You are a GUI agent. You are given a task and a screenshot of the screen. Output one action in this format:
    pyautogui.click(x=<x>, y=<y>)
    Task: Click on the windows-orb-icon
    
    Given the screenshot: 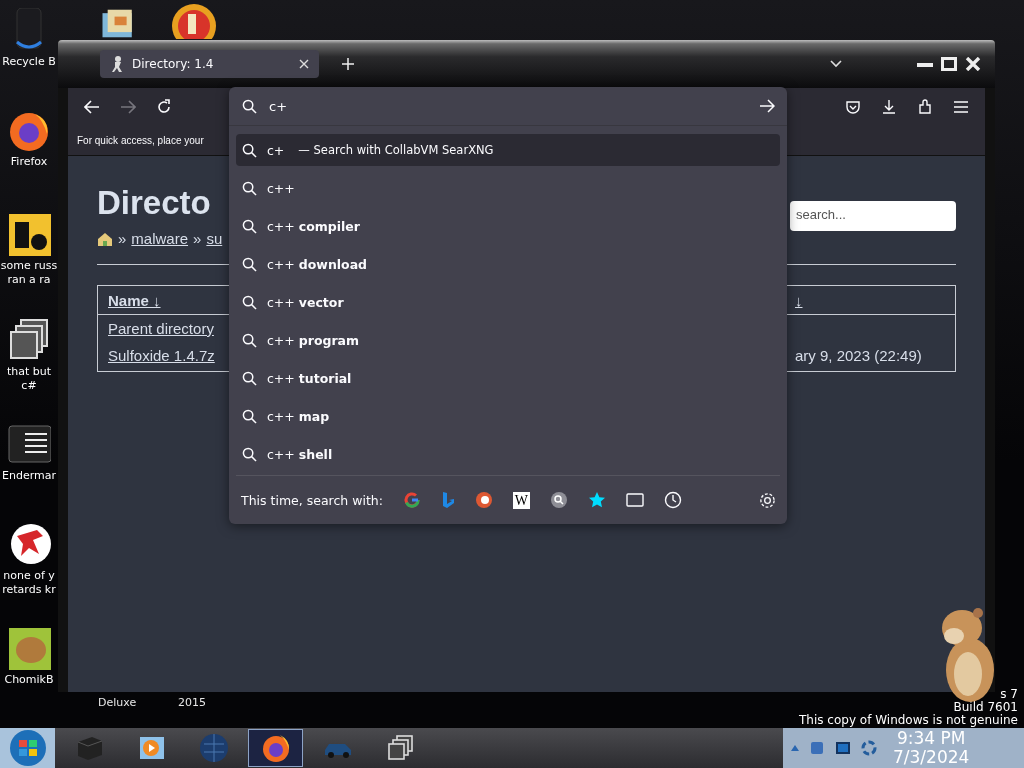 What is the action you would take?
    pyautogui.click(x=27, y=748)
    